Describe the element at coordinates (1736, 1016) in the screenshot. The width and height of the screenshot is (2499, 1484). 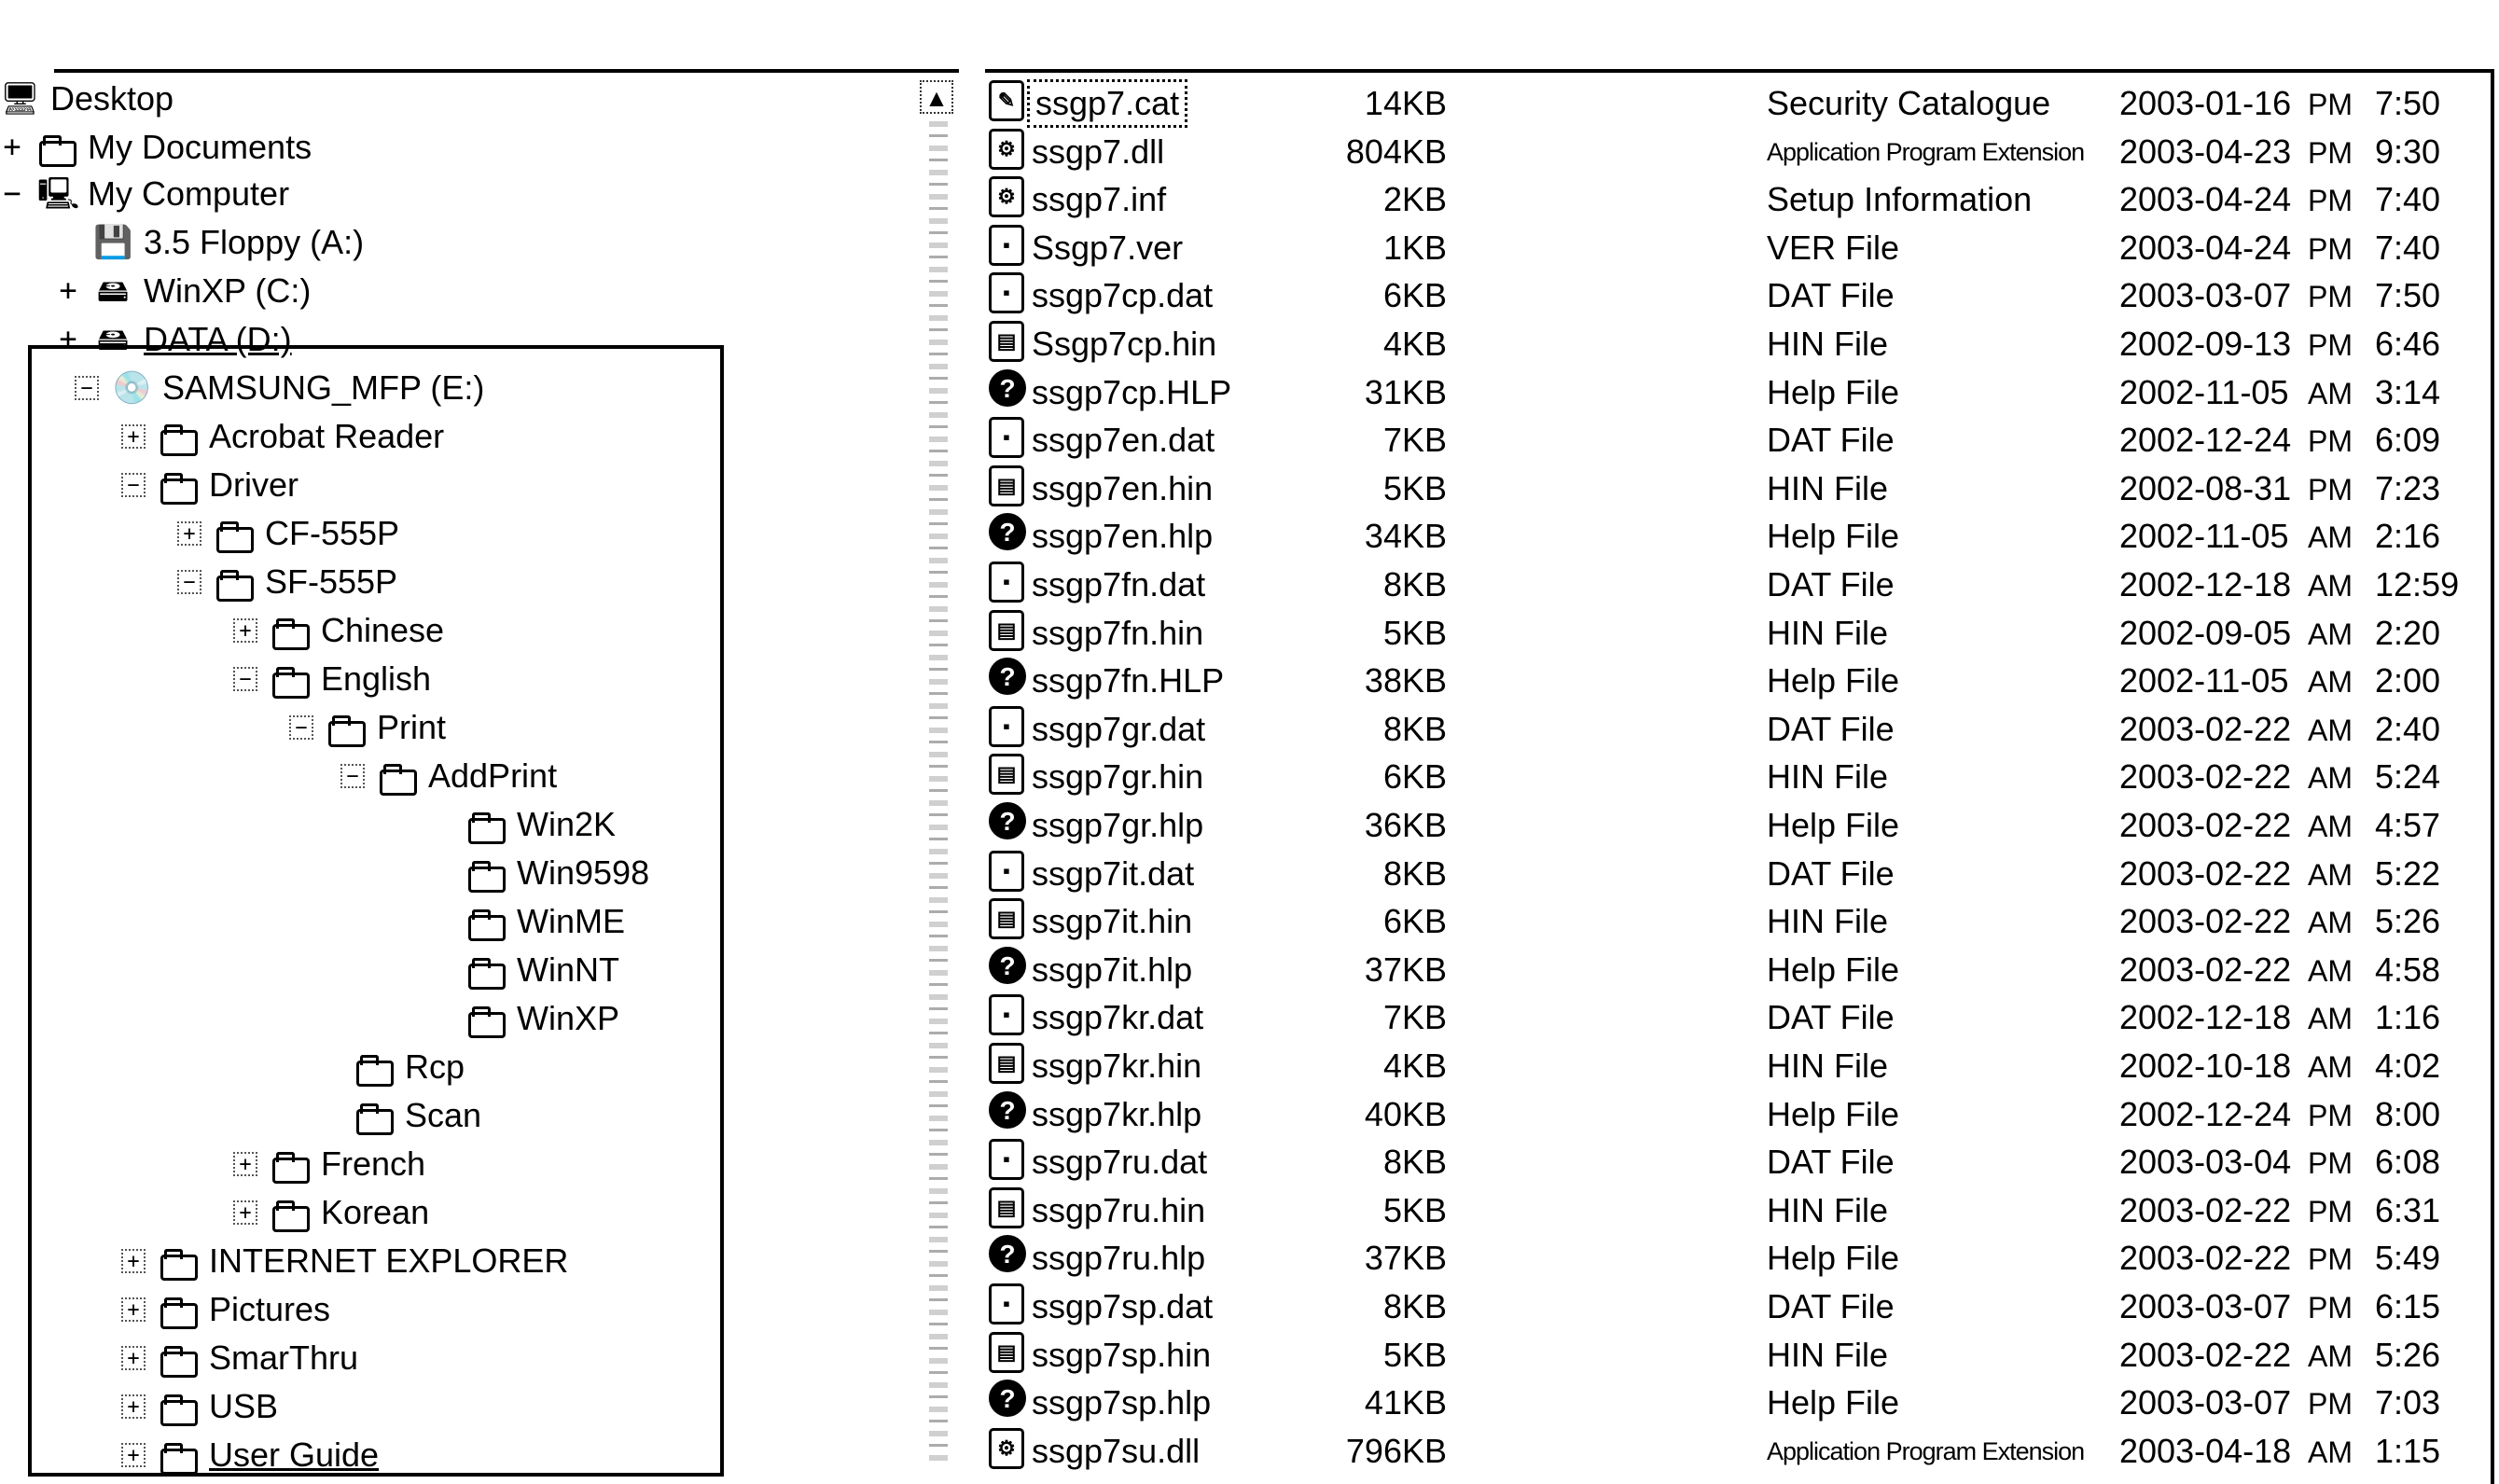
I see `file-row: ▪ ssgp7kr.dat 7KB DAT File 2002-12-18 AM 1:16` at that location.